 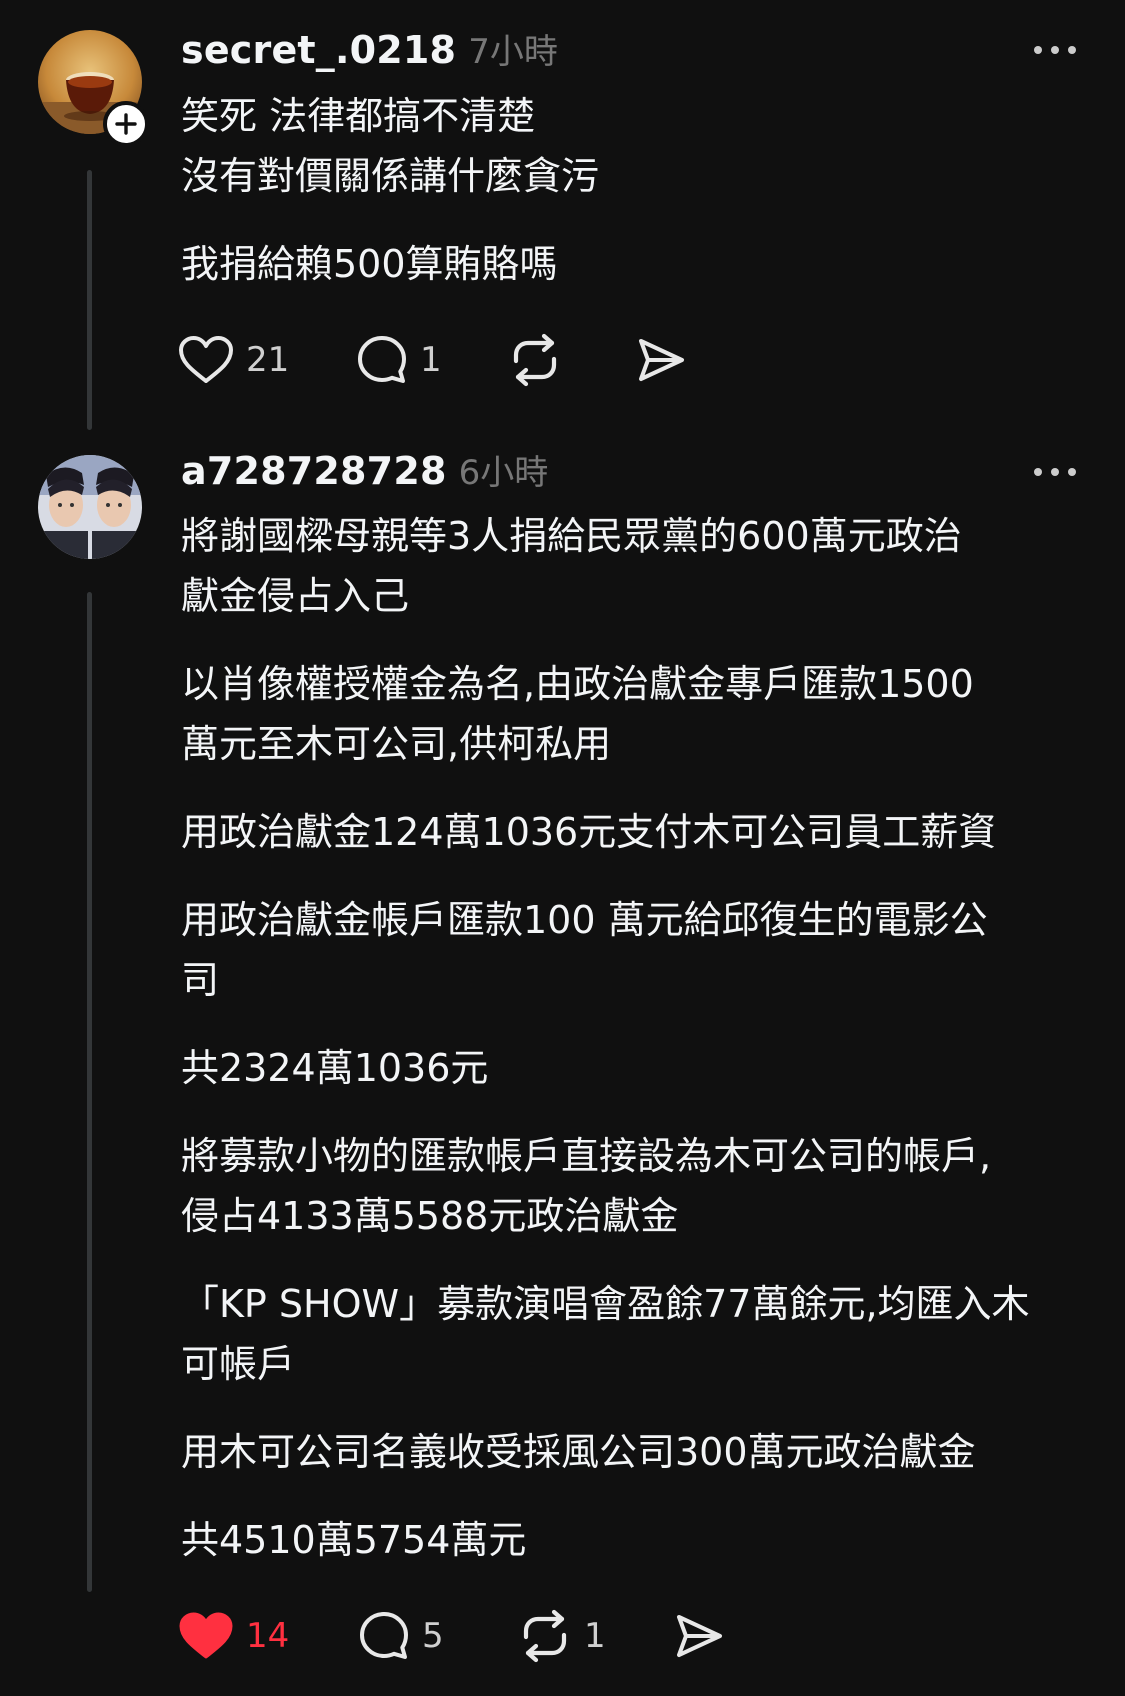 I want to click on post-paragraph: 將募款小物的匯款帳戶直接設為木可公司的帳戶, 侵占4133萬5588元政治獻金, so click(x=586, y=1186).